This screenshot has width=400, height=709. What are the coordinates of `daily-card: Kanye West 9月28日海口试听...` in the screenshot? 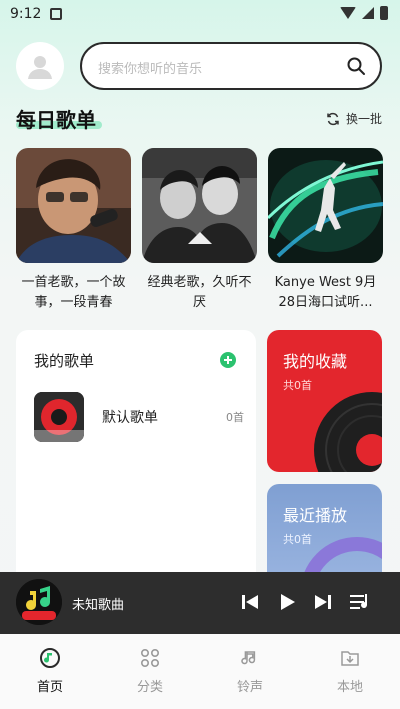 It's located at (325, 230).